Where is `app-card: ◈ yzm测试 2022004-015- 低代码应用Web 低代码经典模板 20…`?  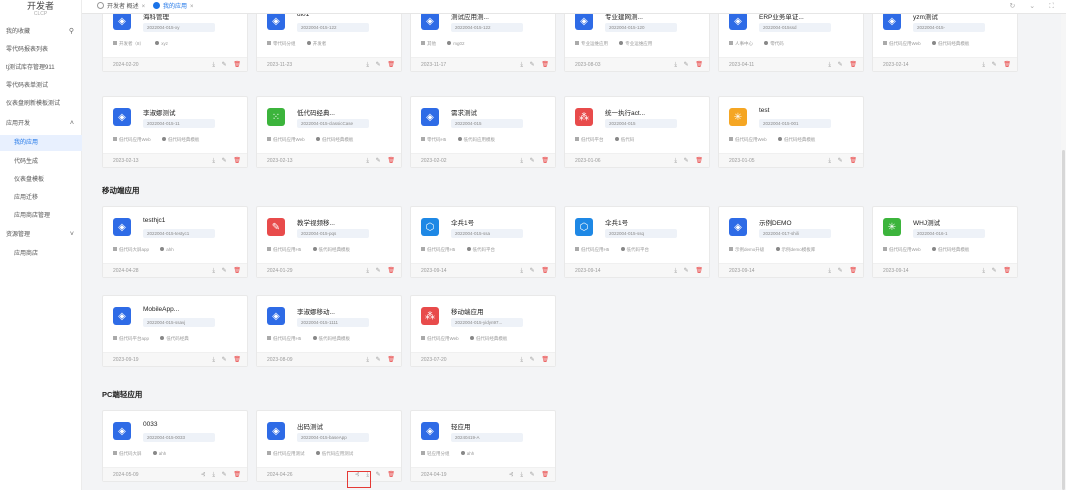
app-card: ◈ yzm测试 2022004-015- 低代码应用Web 低代码经典模板 20… is located at coordinates (945, 43).